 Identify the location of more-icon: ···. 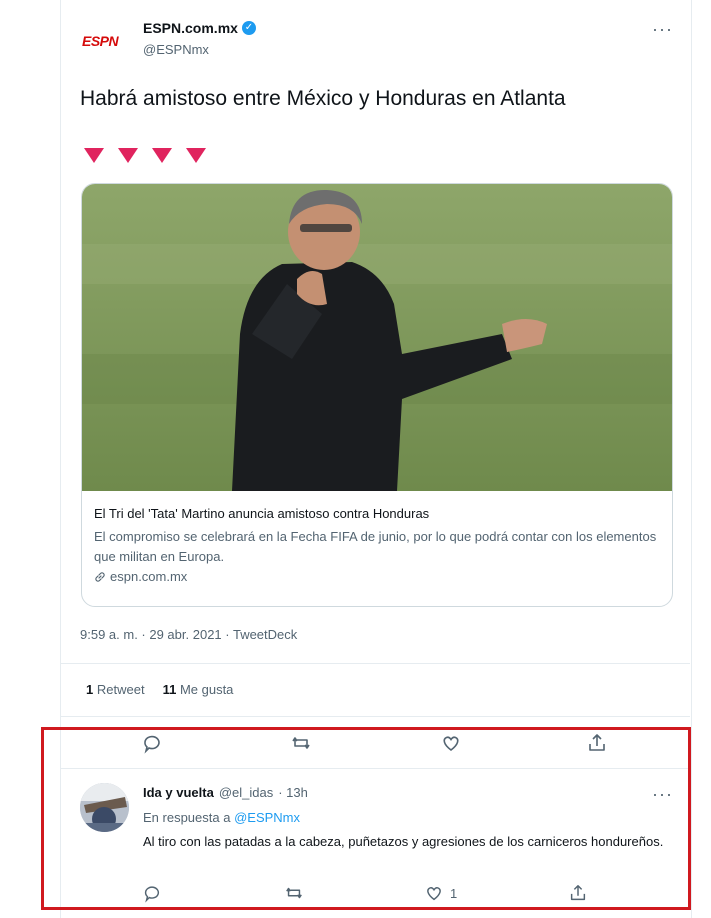
(662, 29).